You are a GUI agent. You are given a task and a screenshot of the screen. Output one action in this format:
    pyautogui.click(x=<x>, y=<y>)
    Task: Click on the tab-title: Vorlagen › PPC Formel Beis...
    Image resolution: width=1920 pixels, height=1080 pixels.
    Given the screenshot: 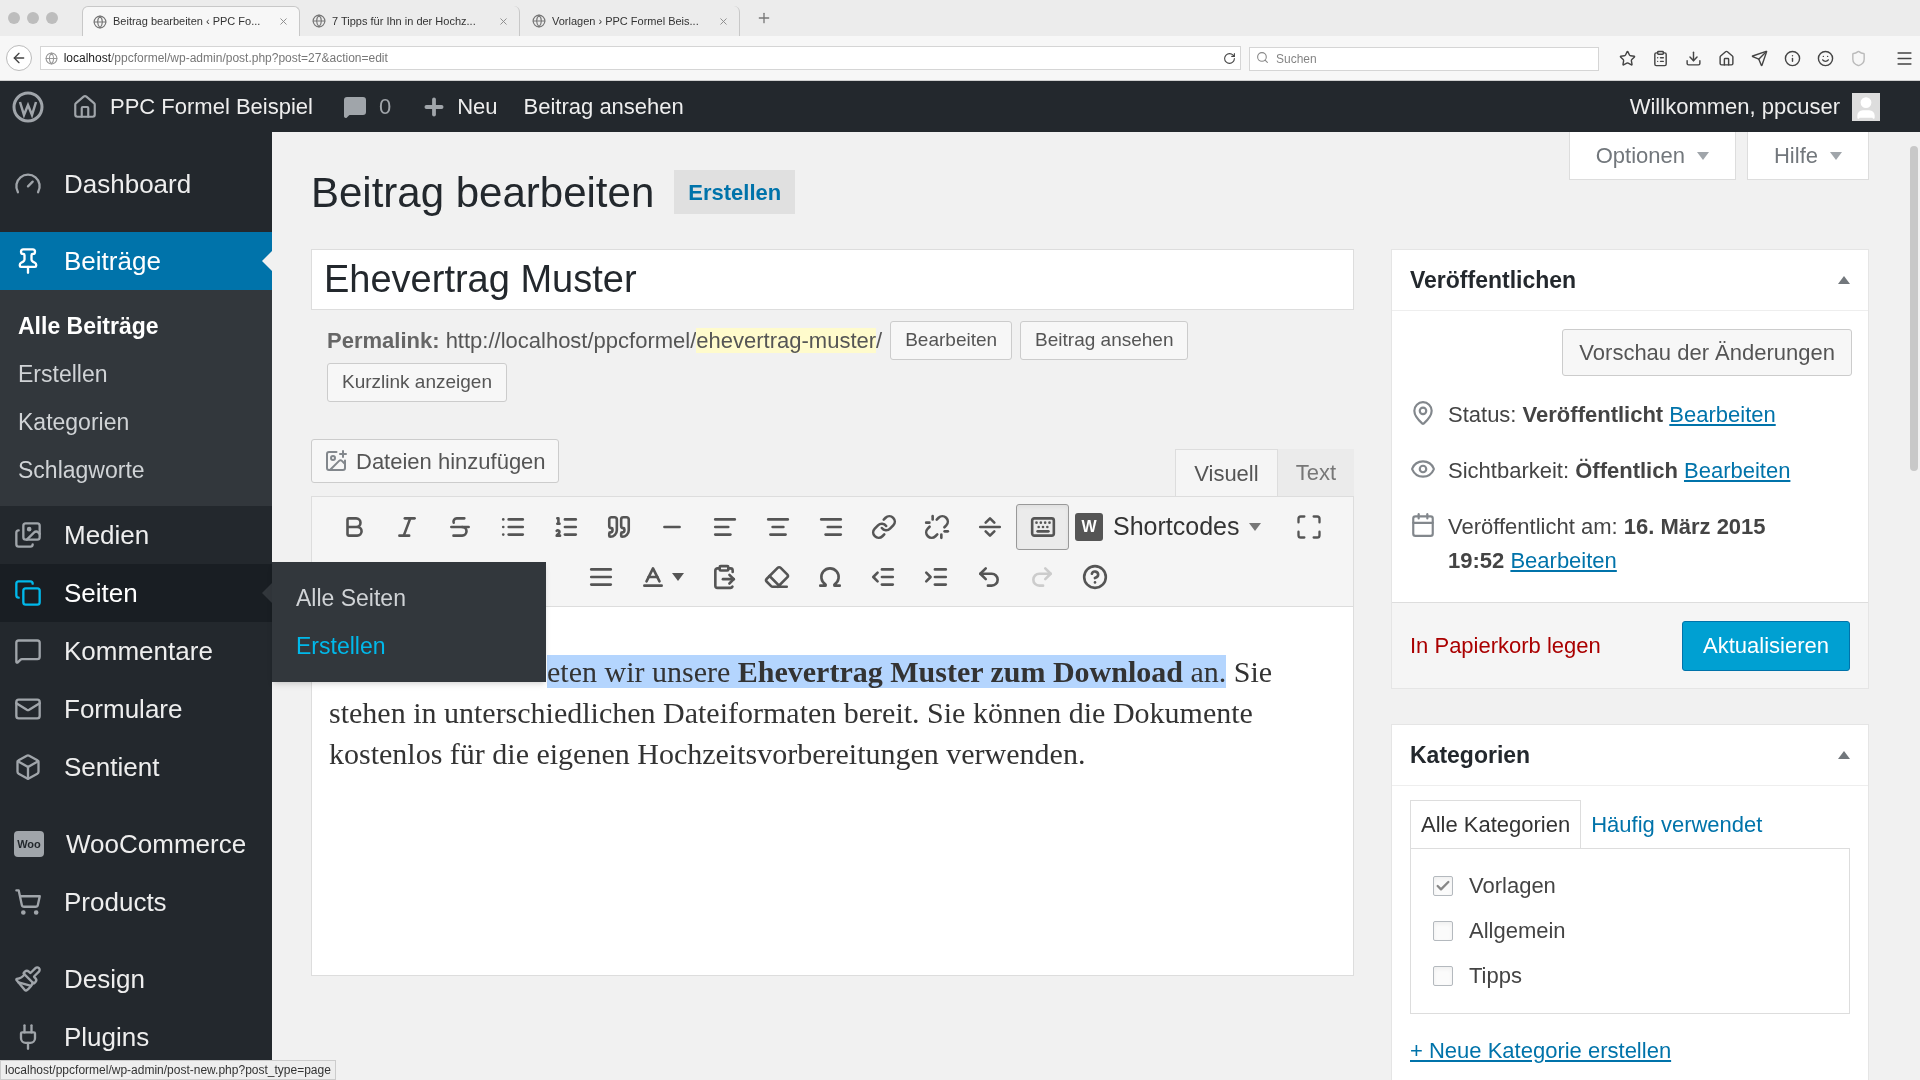 What is the action you would take?
    pyautogui.click(x=626, y=21)
    